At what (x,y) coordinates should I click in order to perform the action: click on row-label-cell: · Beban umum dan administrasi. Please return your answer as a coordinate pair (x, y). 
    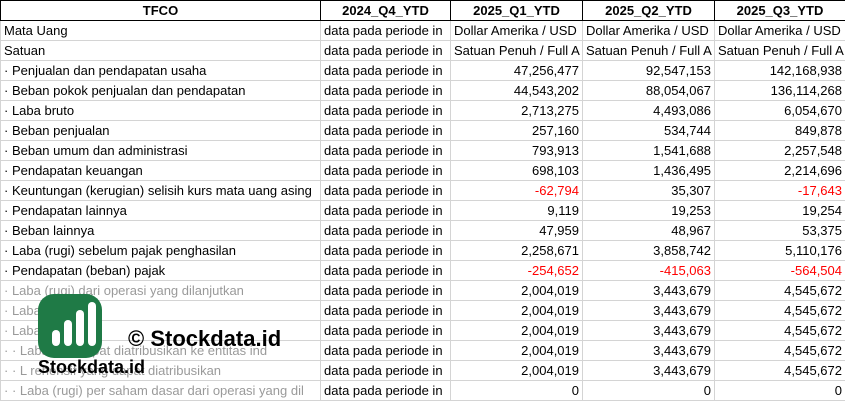
    Looking at the image, I should click on (160, 150).